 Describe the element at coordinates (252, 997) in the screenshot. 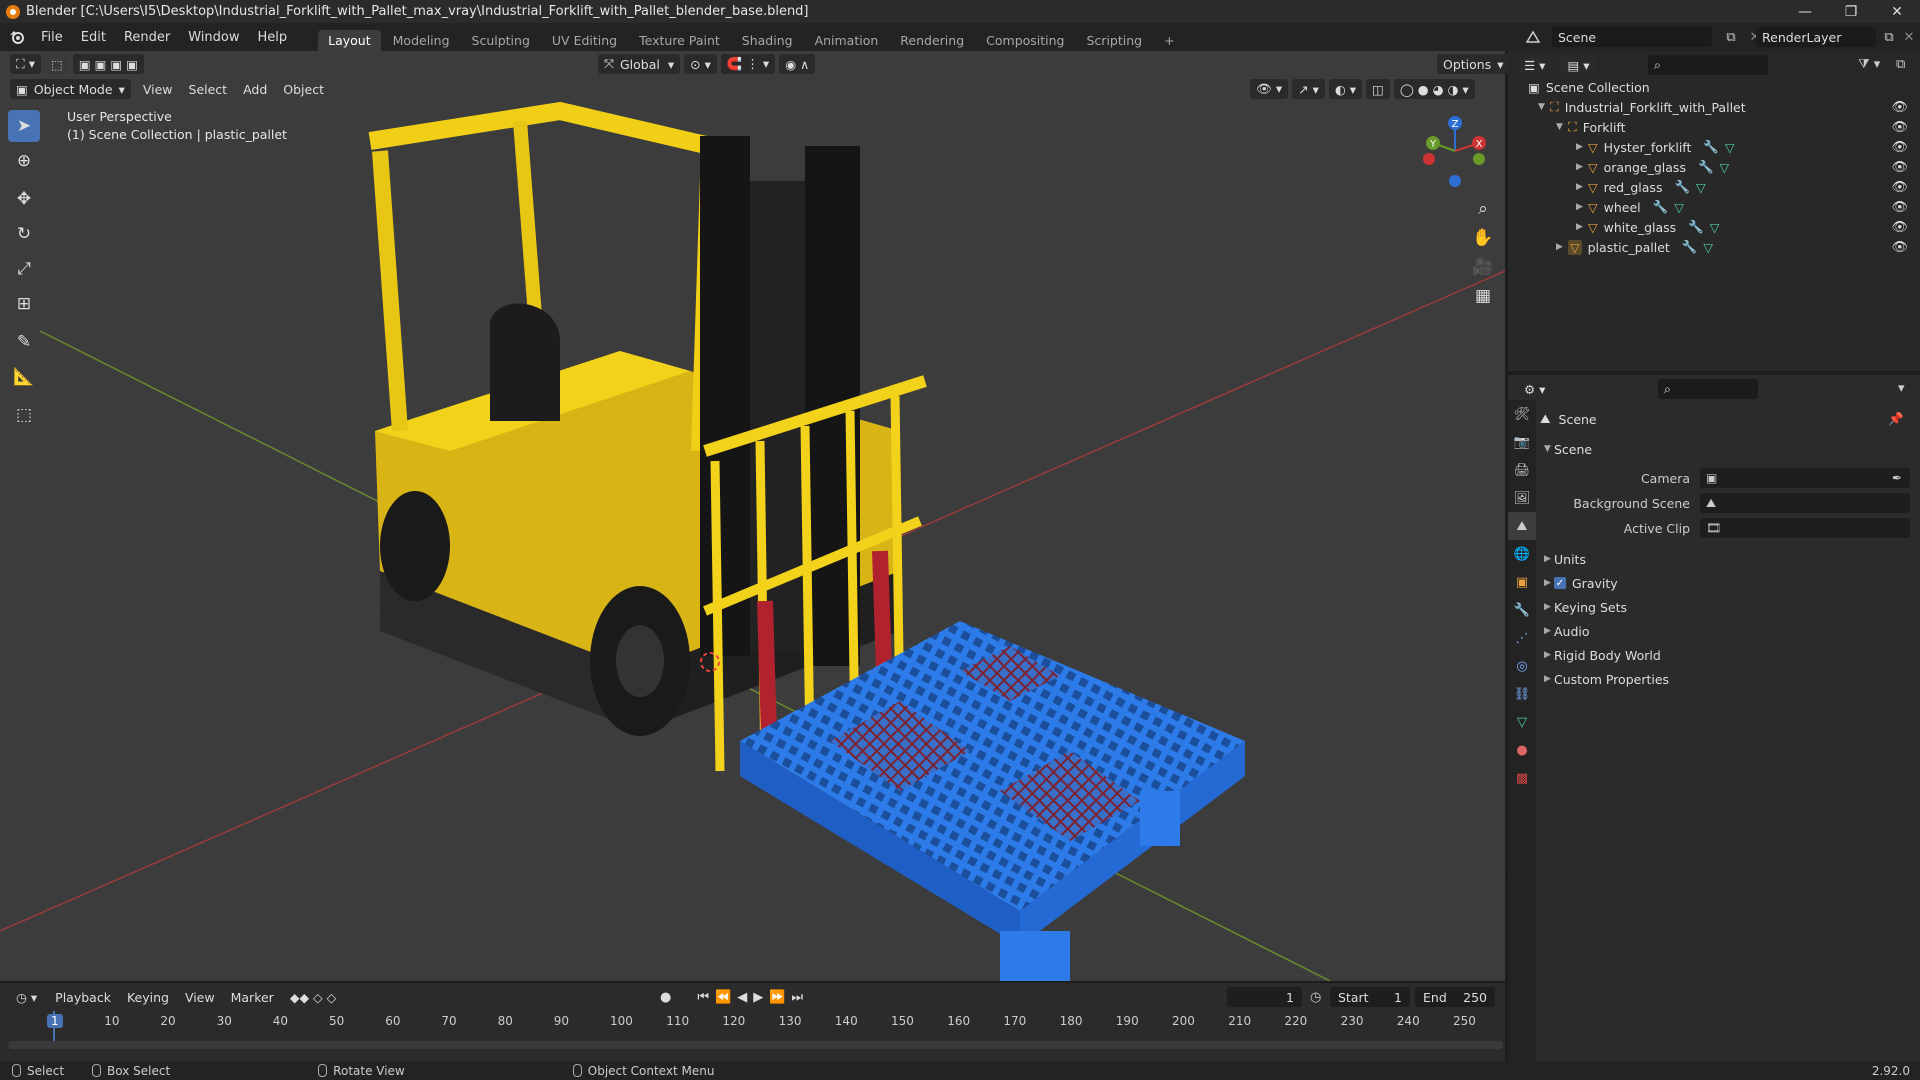

I see `timeline-menu-marker: Marker` at that location.